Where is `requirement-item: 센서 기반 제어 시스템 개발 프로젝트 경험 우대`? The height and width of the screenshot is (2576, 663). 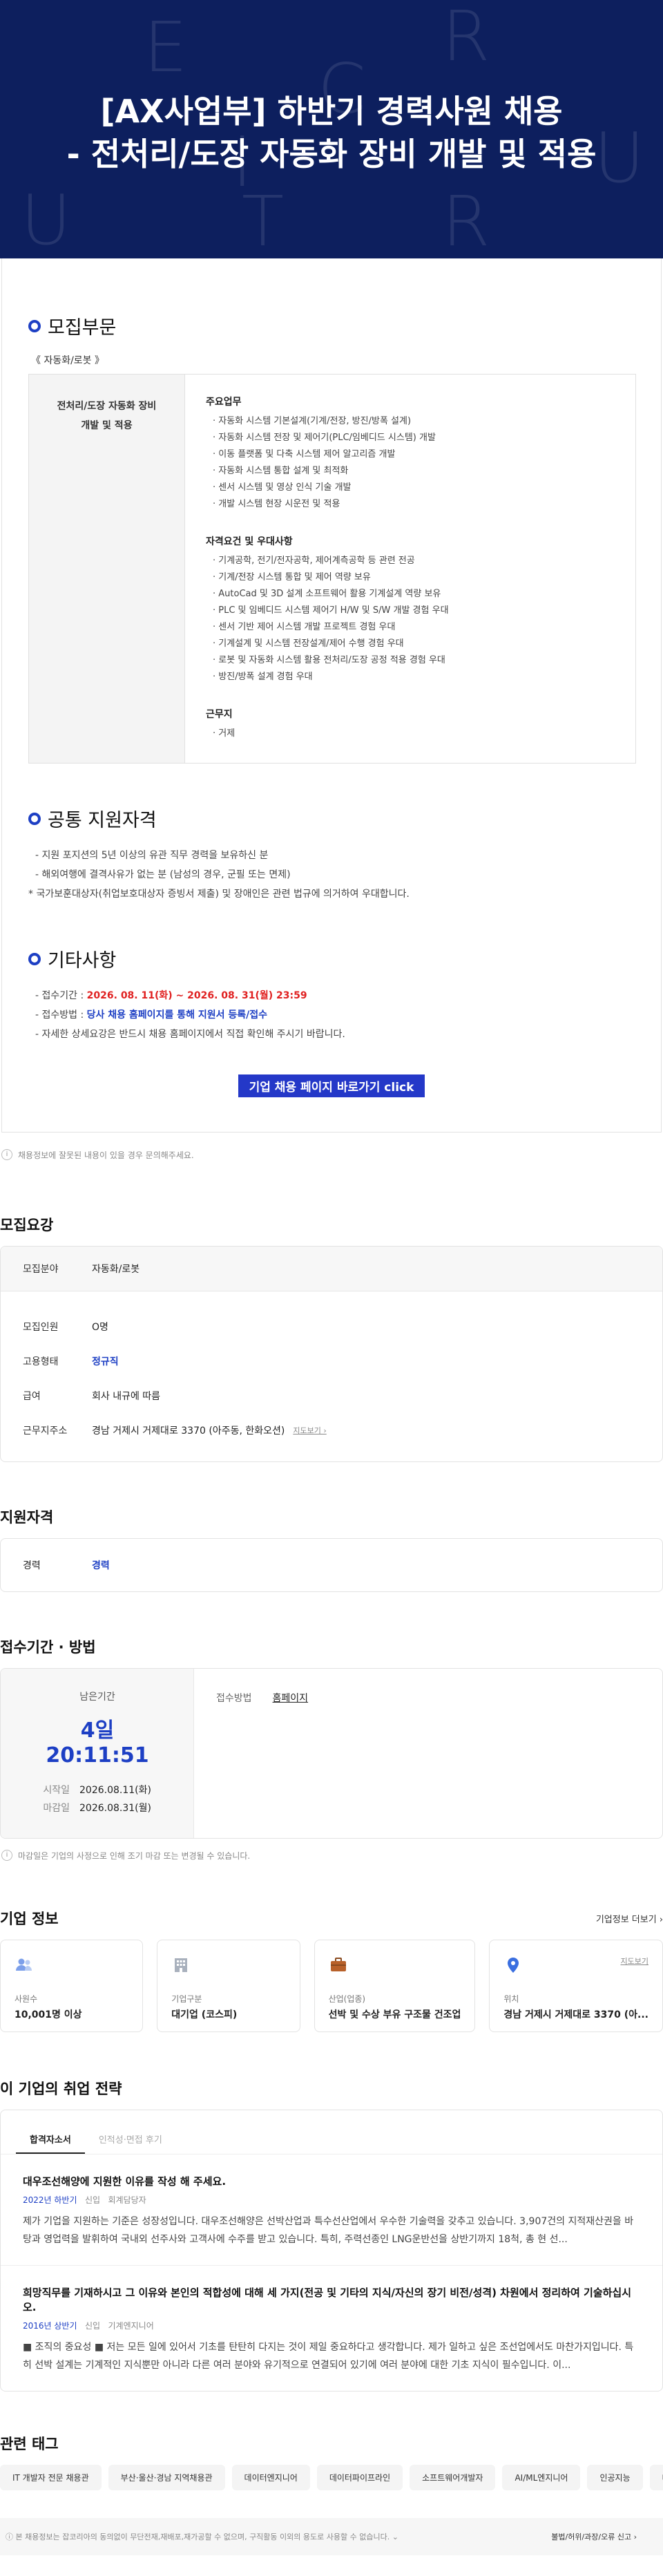
requirement-item: 센서 기반 제어 시스템 개발 프로젝트 경험 우대 is located at coordinates (410, 627).